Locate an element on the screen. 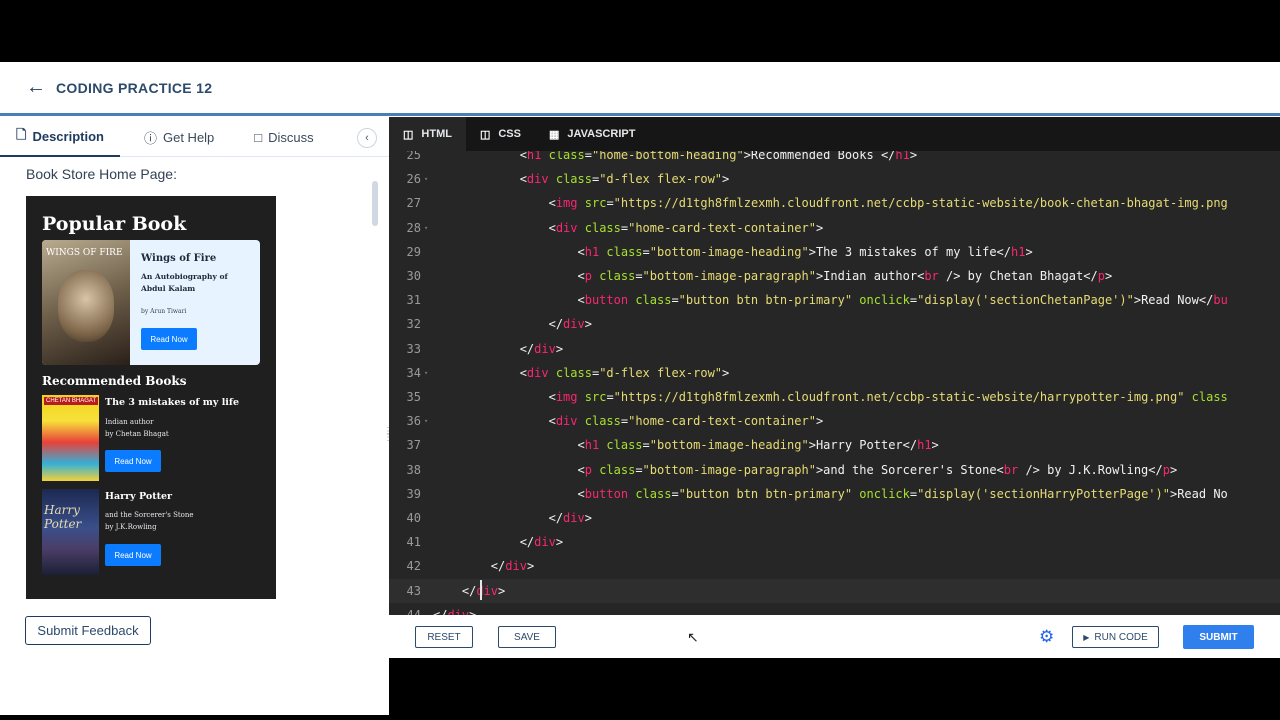 The width and height of the screenshot is (1280, 720). tab-html: ◫ HTML is located at coordinates (427, 134).